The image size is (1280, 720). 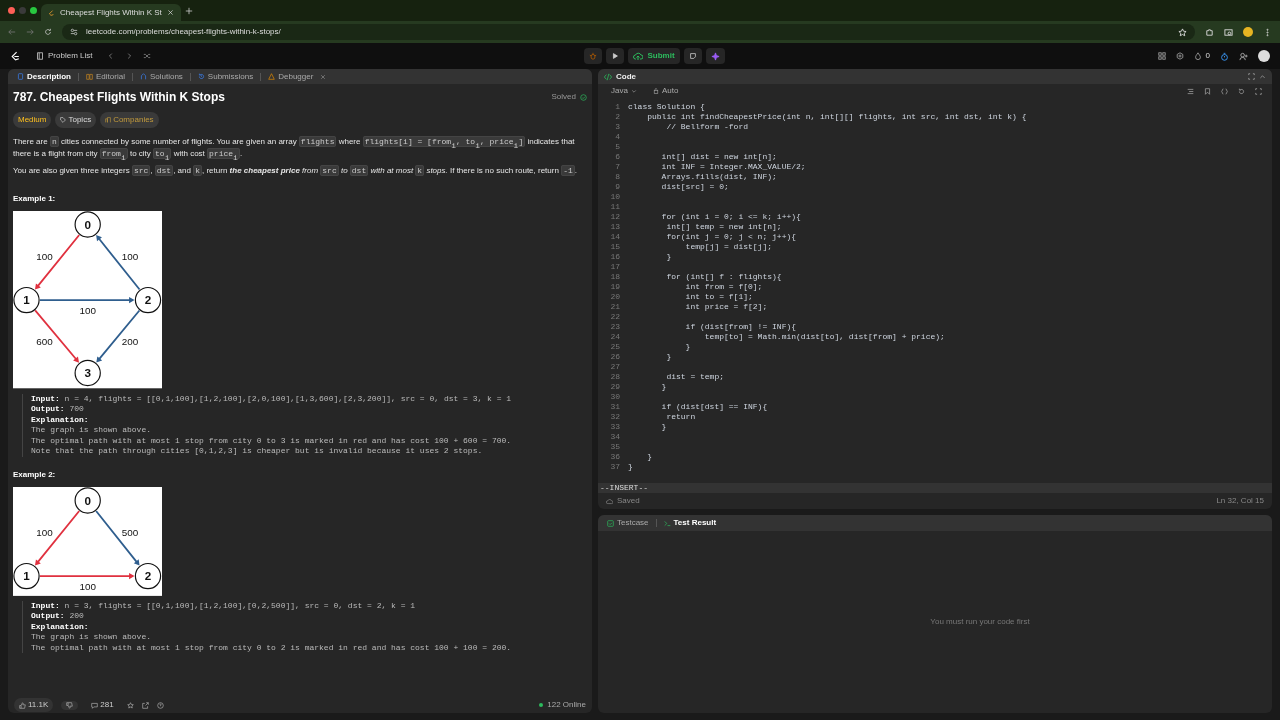 I want to click on problem-list-button: Problem List, so click(x=64, y=56).